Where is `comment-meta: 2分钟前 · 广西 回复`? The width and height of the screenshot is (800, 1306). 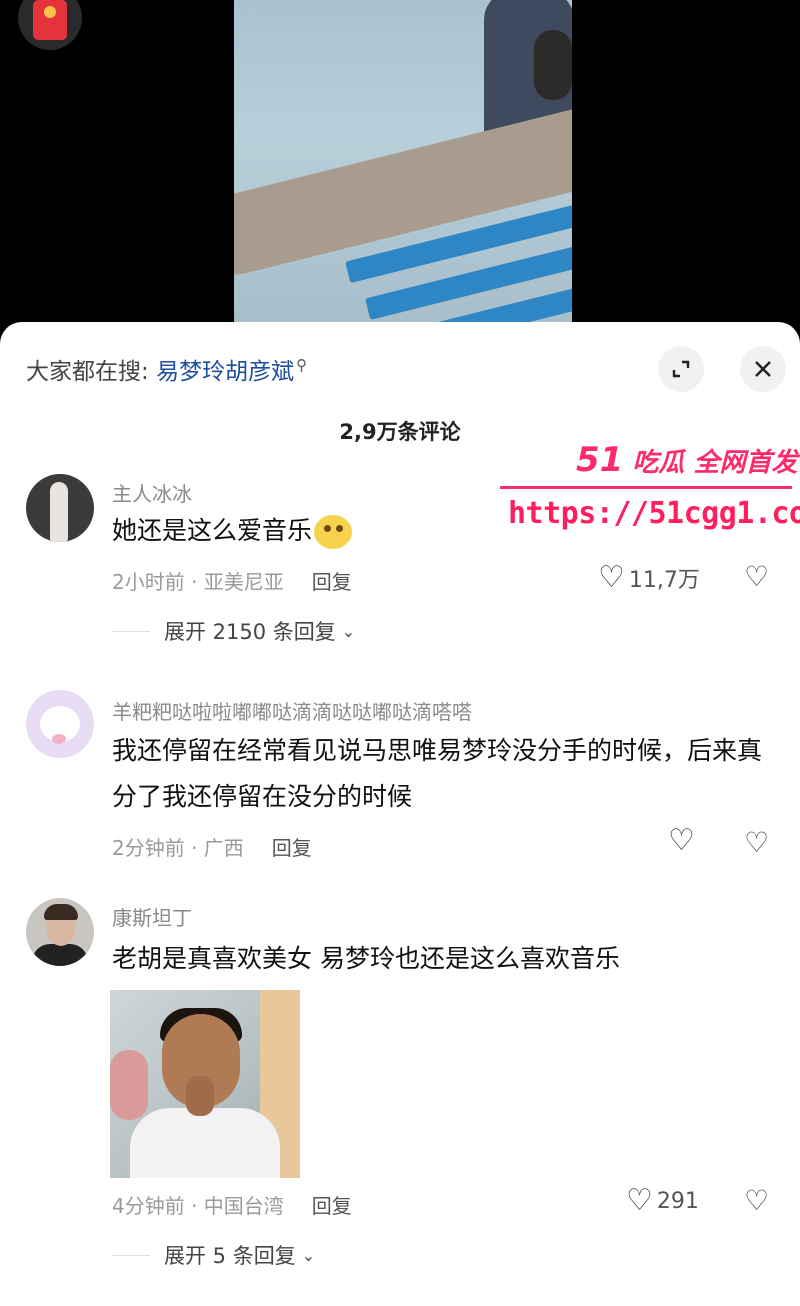 comment-meta: 2分钟前 · 广西 回复 is located at coordinates (212, 846).